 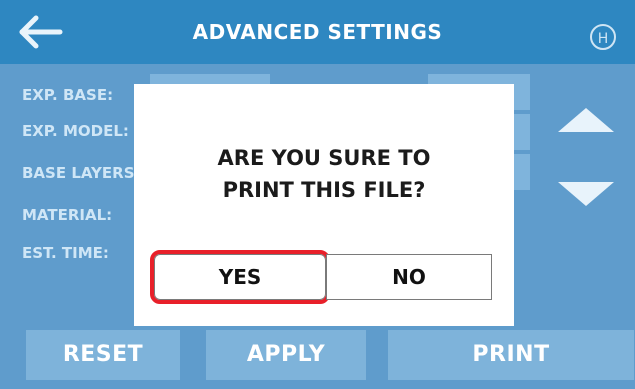 What do you see at coordinates (78, 173) in the screenshot?
I see `label-base-layers: BASE LAYERS` at bounding box center [78, 173].